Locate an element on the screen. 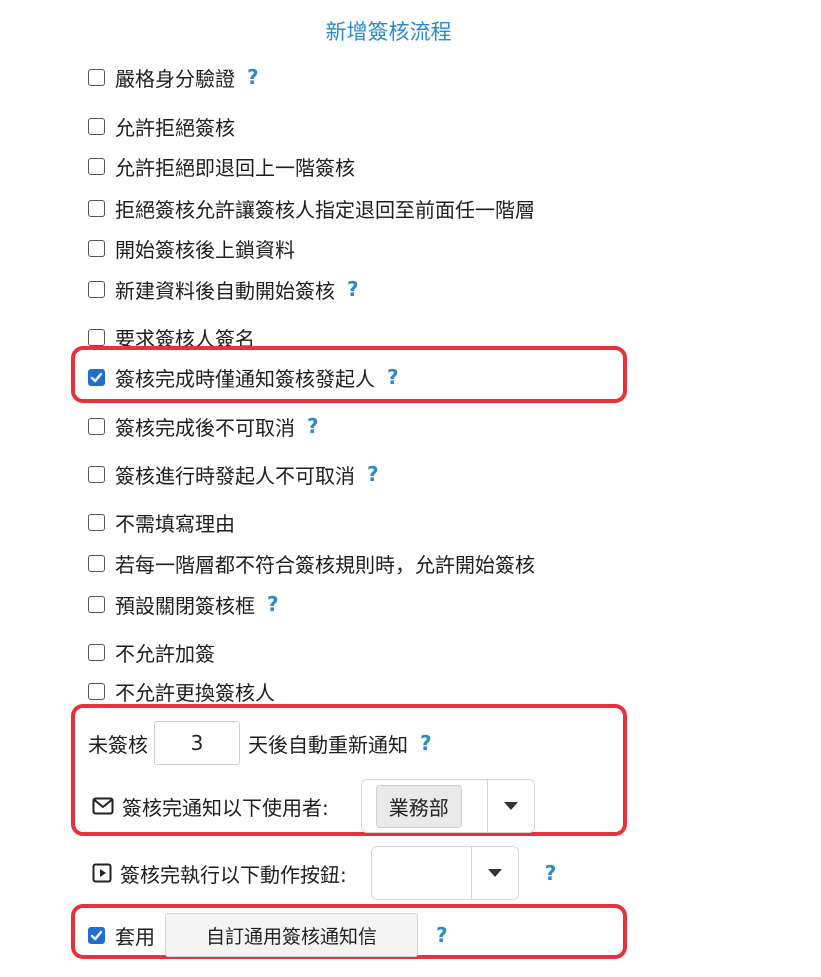  option-allow-reject: 允許拒絕簽核 is located at coordinates (161, 126).